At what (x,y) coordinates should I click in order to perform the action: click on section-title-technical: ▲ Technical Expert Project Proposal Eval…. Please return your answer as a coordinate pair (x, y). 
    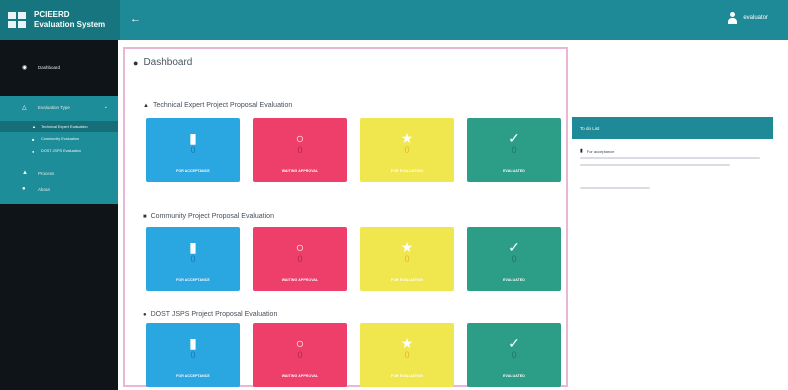
    Looking at the image, I should click on (218, 105).